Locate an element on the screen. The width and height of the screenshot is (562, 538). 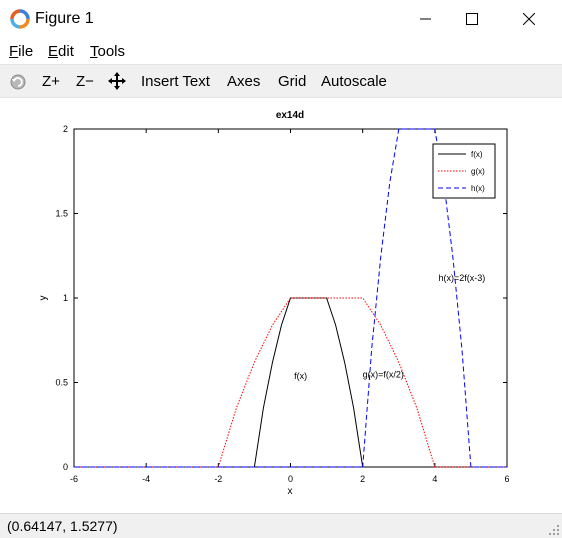
menu-file-label: ile is located at coordinates (26, 51).